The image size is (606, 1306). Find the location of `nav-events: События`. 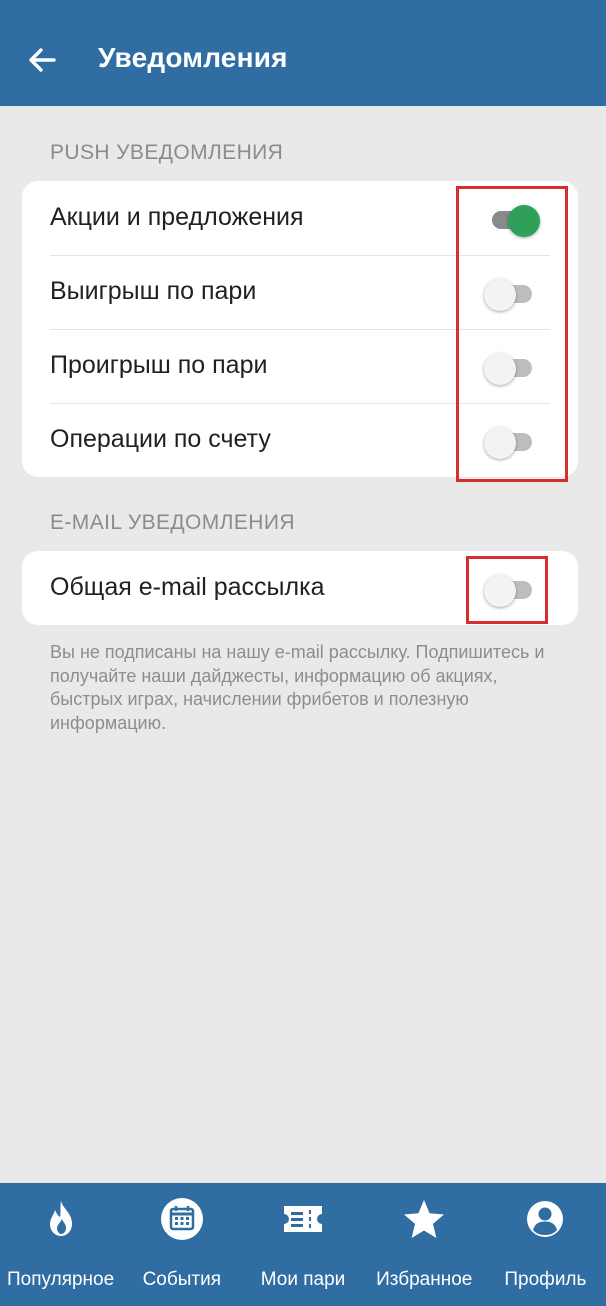

nav-events: События is located at coordinates (181, 1244).